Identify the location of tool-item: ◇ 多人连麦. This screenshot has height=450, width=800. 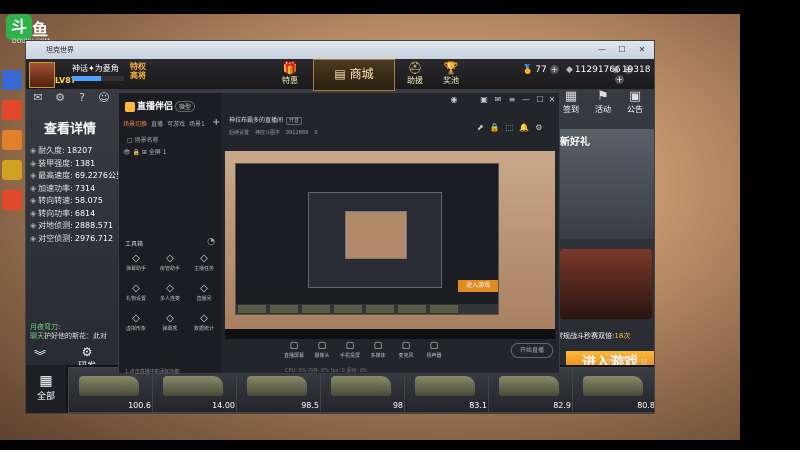
(170, 295).